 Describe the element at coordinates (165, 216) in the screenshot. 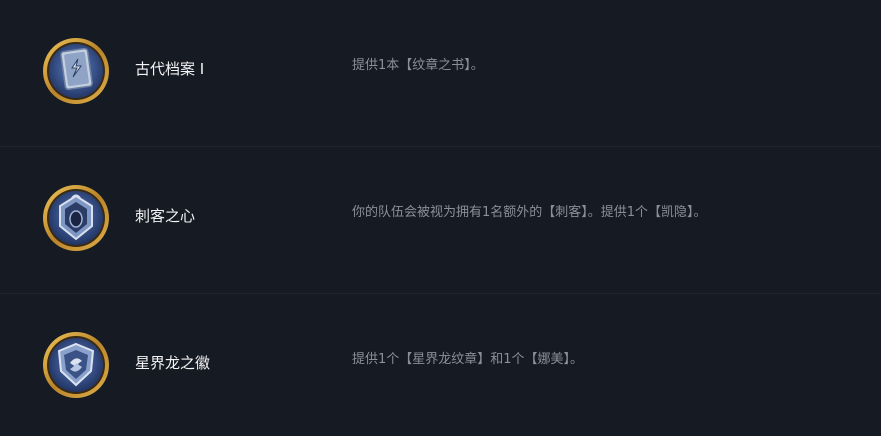

I see `augment-name: 刺客之心` at that location.